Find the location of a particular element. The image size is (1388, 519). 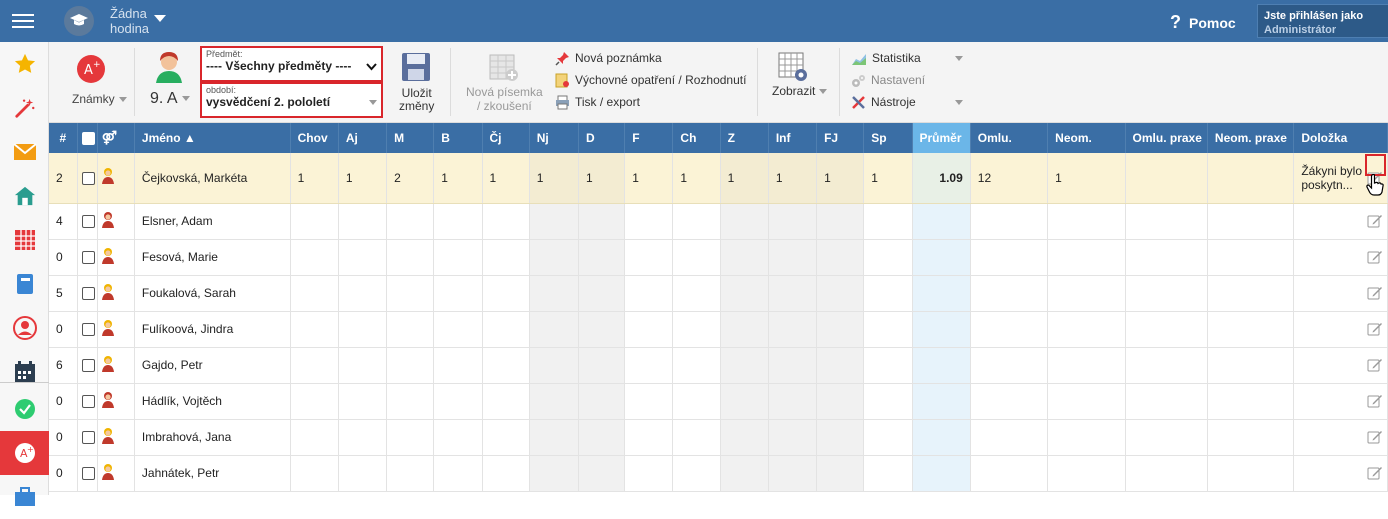

excused-practice-cell is located at coordinates (1166, 401).